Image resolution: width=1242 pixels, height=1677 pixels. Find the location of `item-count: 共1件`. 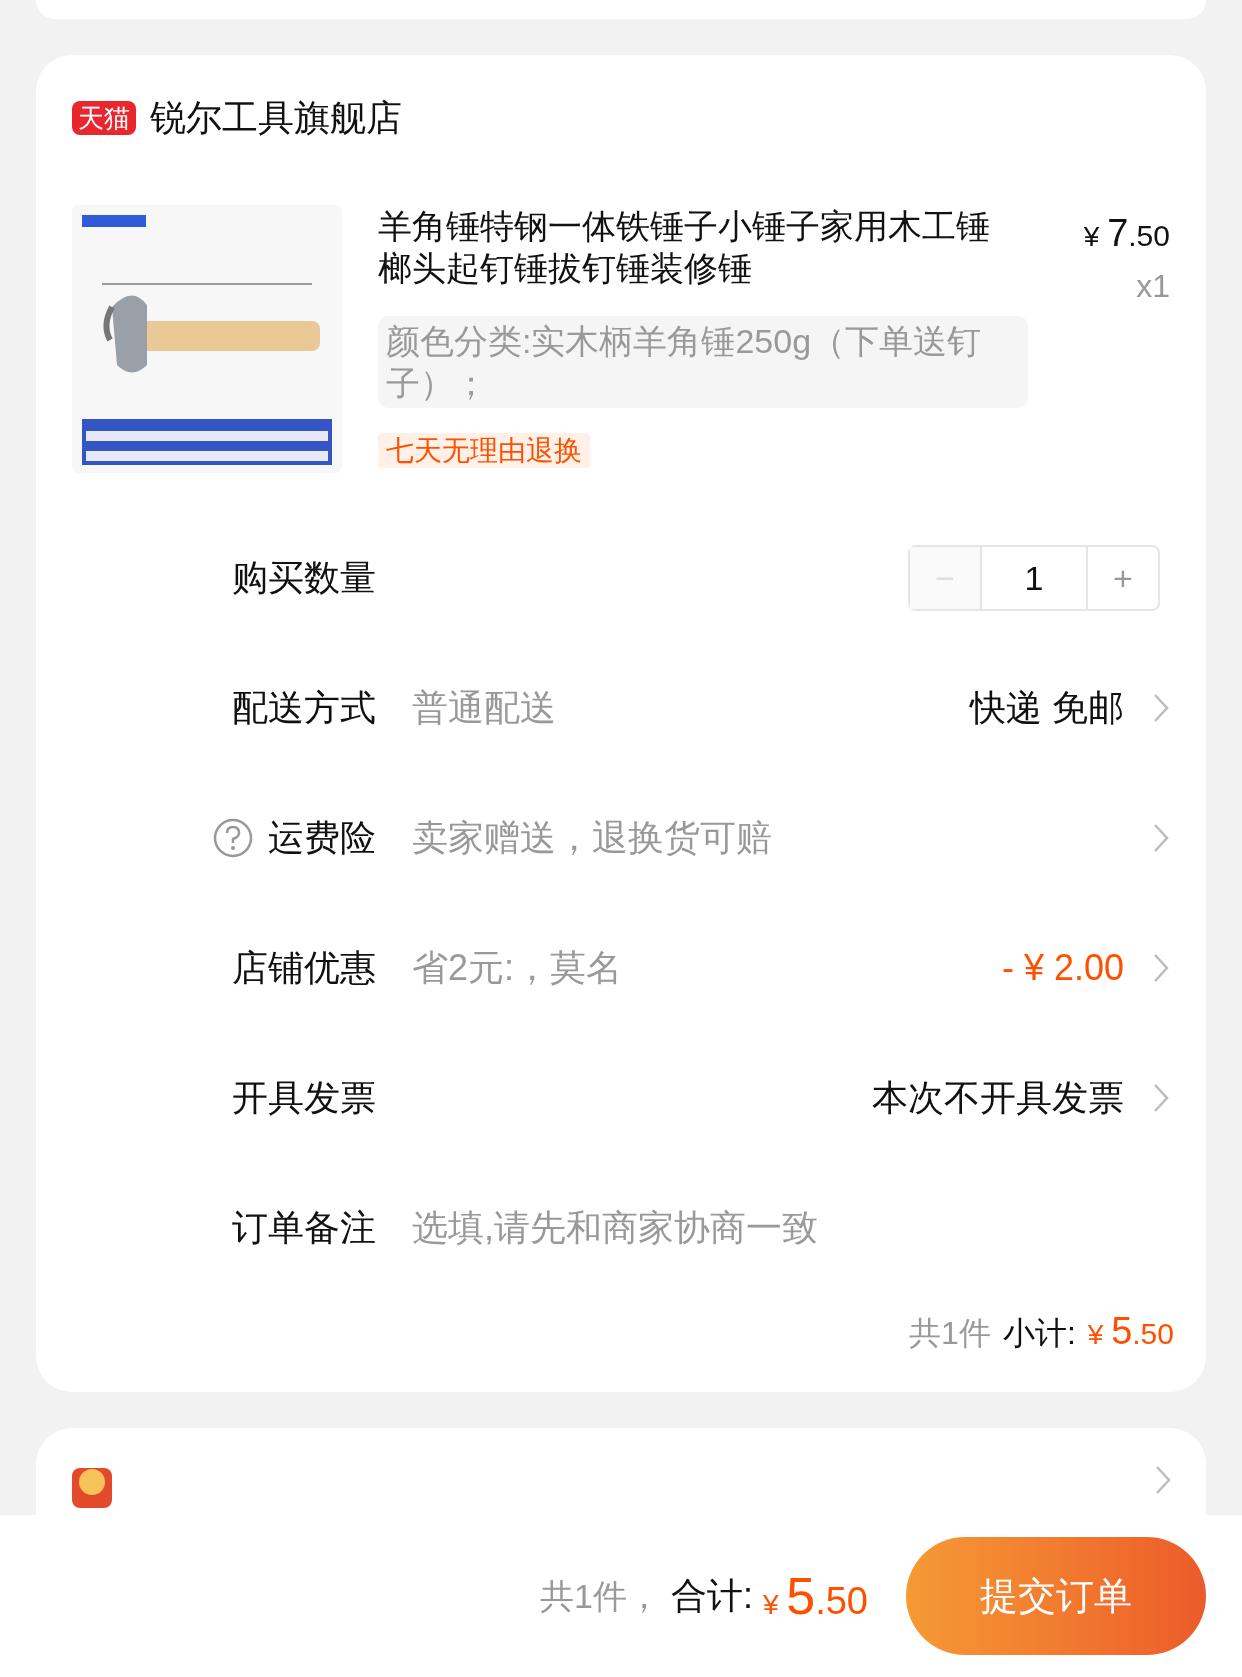

item-count: 共1件 is located at coordinates (950, 1333).